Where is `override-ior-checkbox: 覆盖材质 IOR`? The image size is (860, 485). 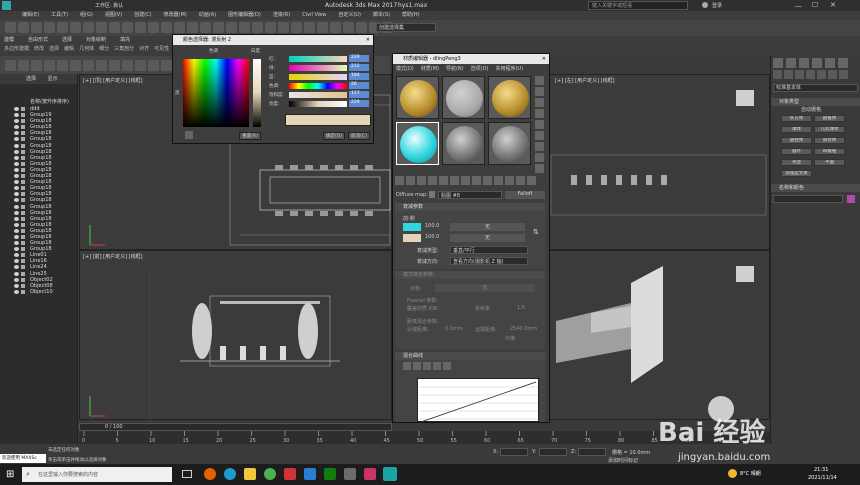
override-ior-checkbox: 覆盖材质 IOR is located at coordinates (422, 308).